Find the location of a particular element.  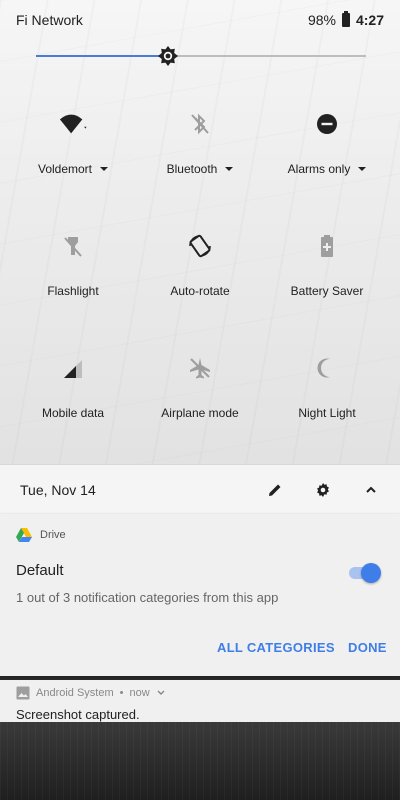

channel-toggle is located at coordinates (365, 573).